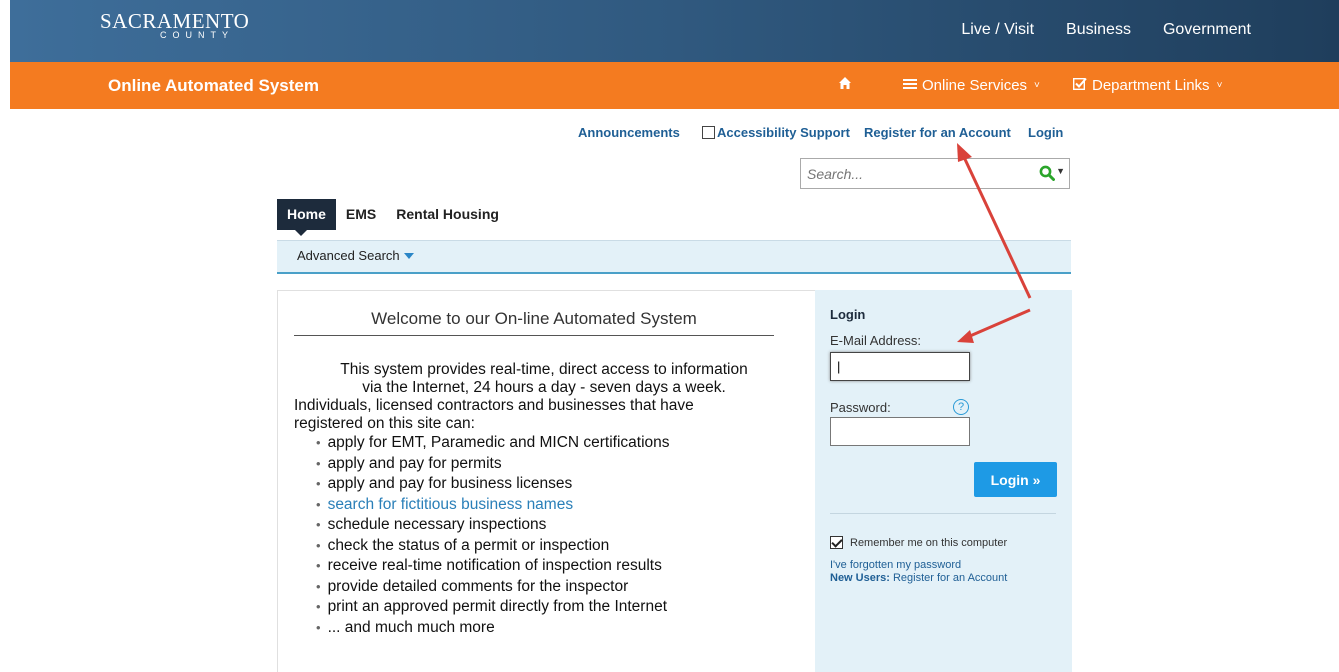  I want to click on search-box: ▼, so click(935, 173).